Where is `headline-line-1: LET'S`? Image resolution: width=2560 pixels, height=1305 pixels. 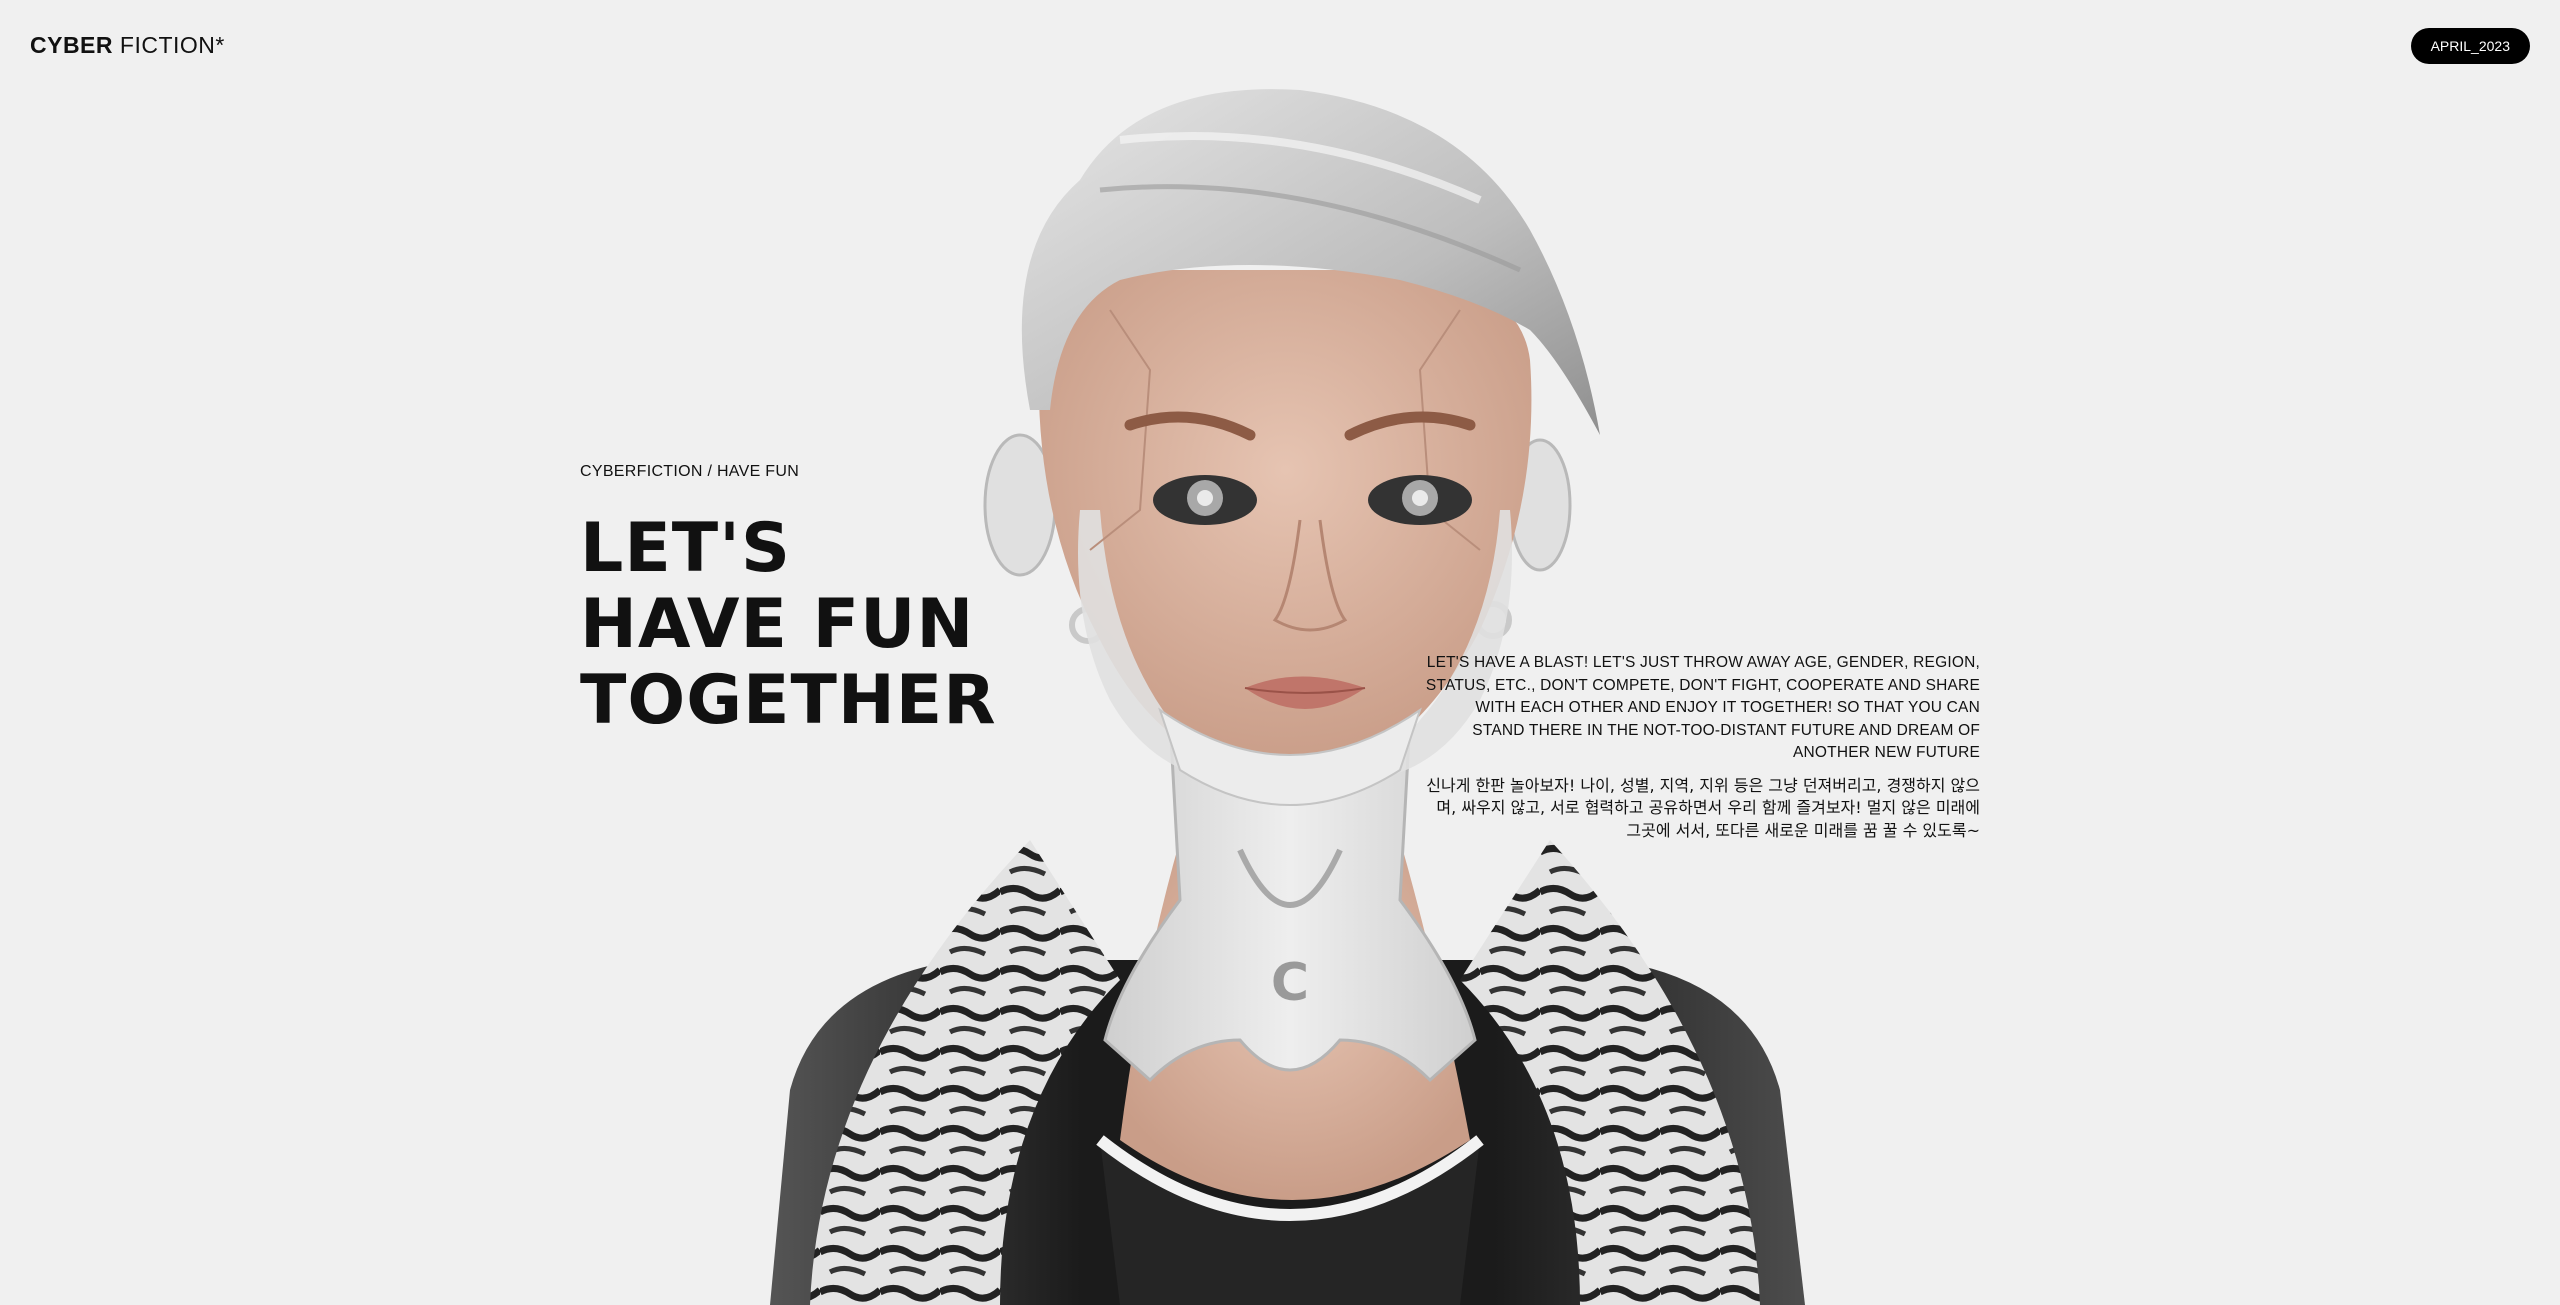
headline-line-1: LET'S is located at coordinates (685, 548).